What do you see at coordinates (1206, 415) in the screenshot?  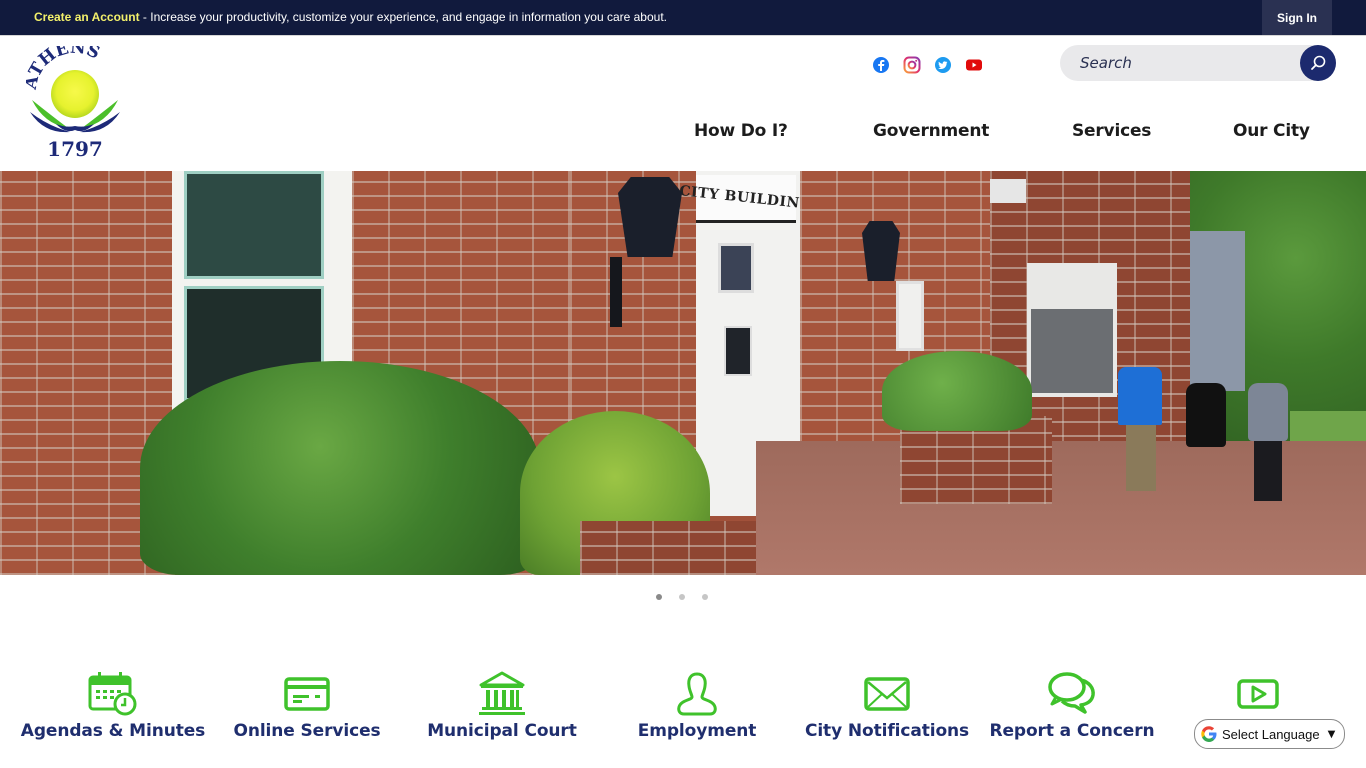 I see `person-black-top` at bounding box center [1206, 415].